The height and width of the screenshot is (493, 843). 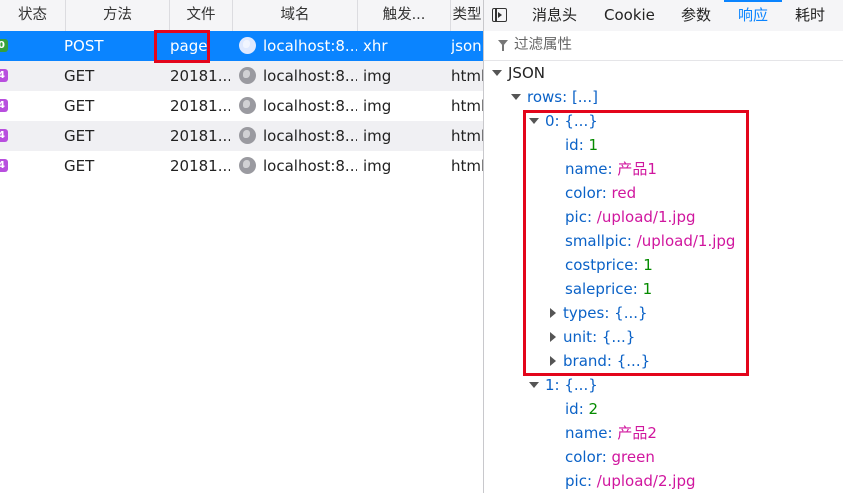 I want to click on json-root-node: JSON, so click(x=518, y=73).